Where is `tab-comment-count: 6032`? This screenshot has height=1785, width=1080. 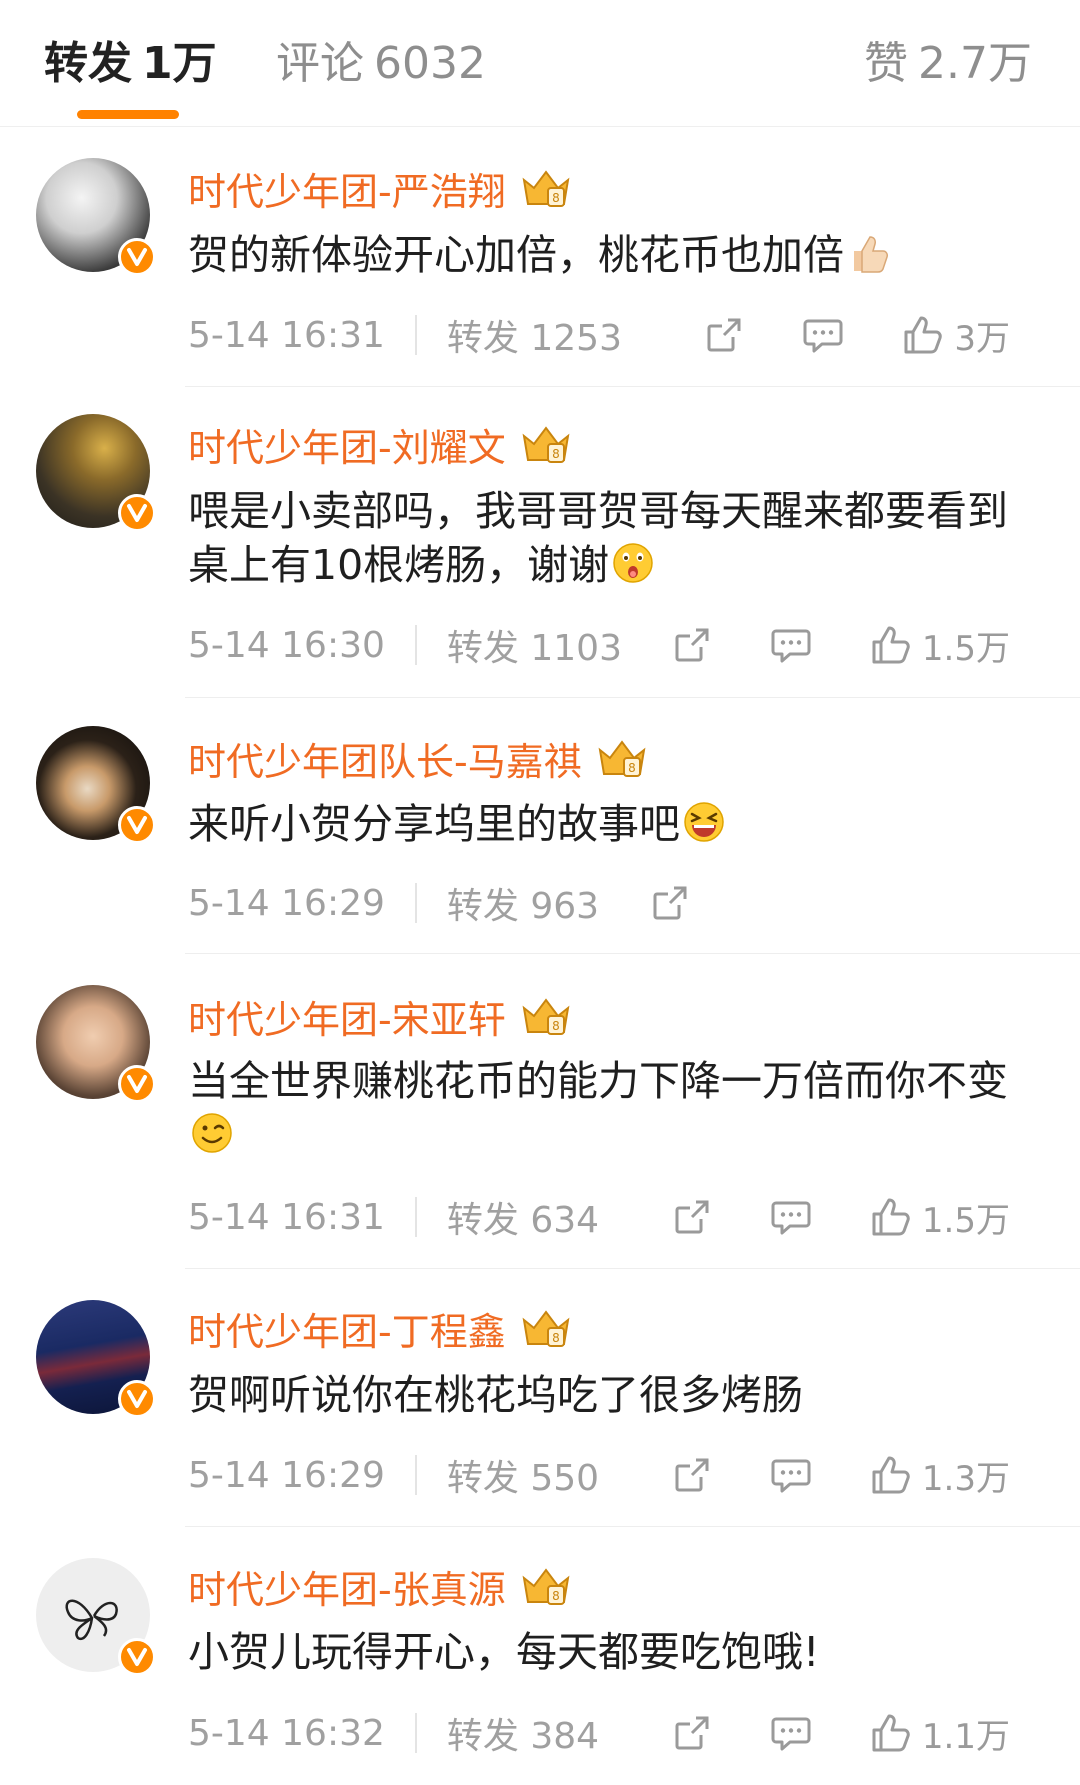 tab-comment-count: 6032 is located at coordinates (430, 63).